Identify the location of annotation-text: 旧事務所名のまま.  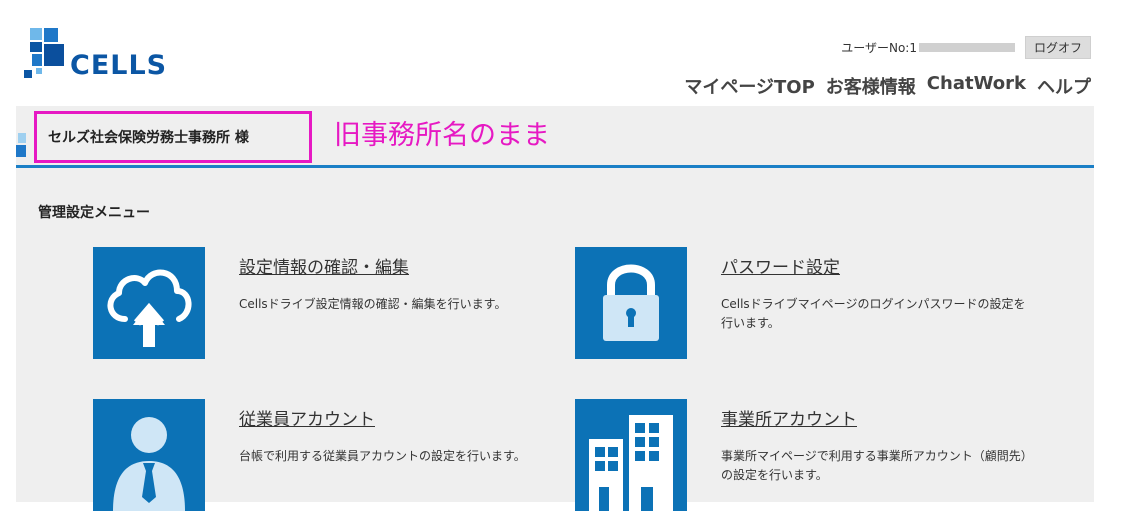
(442, 135).